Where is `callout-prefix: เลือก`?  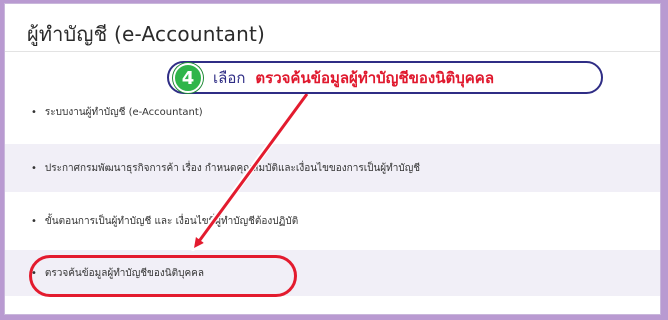 callout-prefix: เลือก is located at coordinates (229, 77).